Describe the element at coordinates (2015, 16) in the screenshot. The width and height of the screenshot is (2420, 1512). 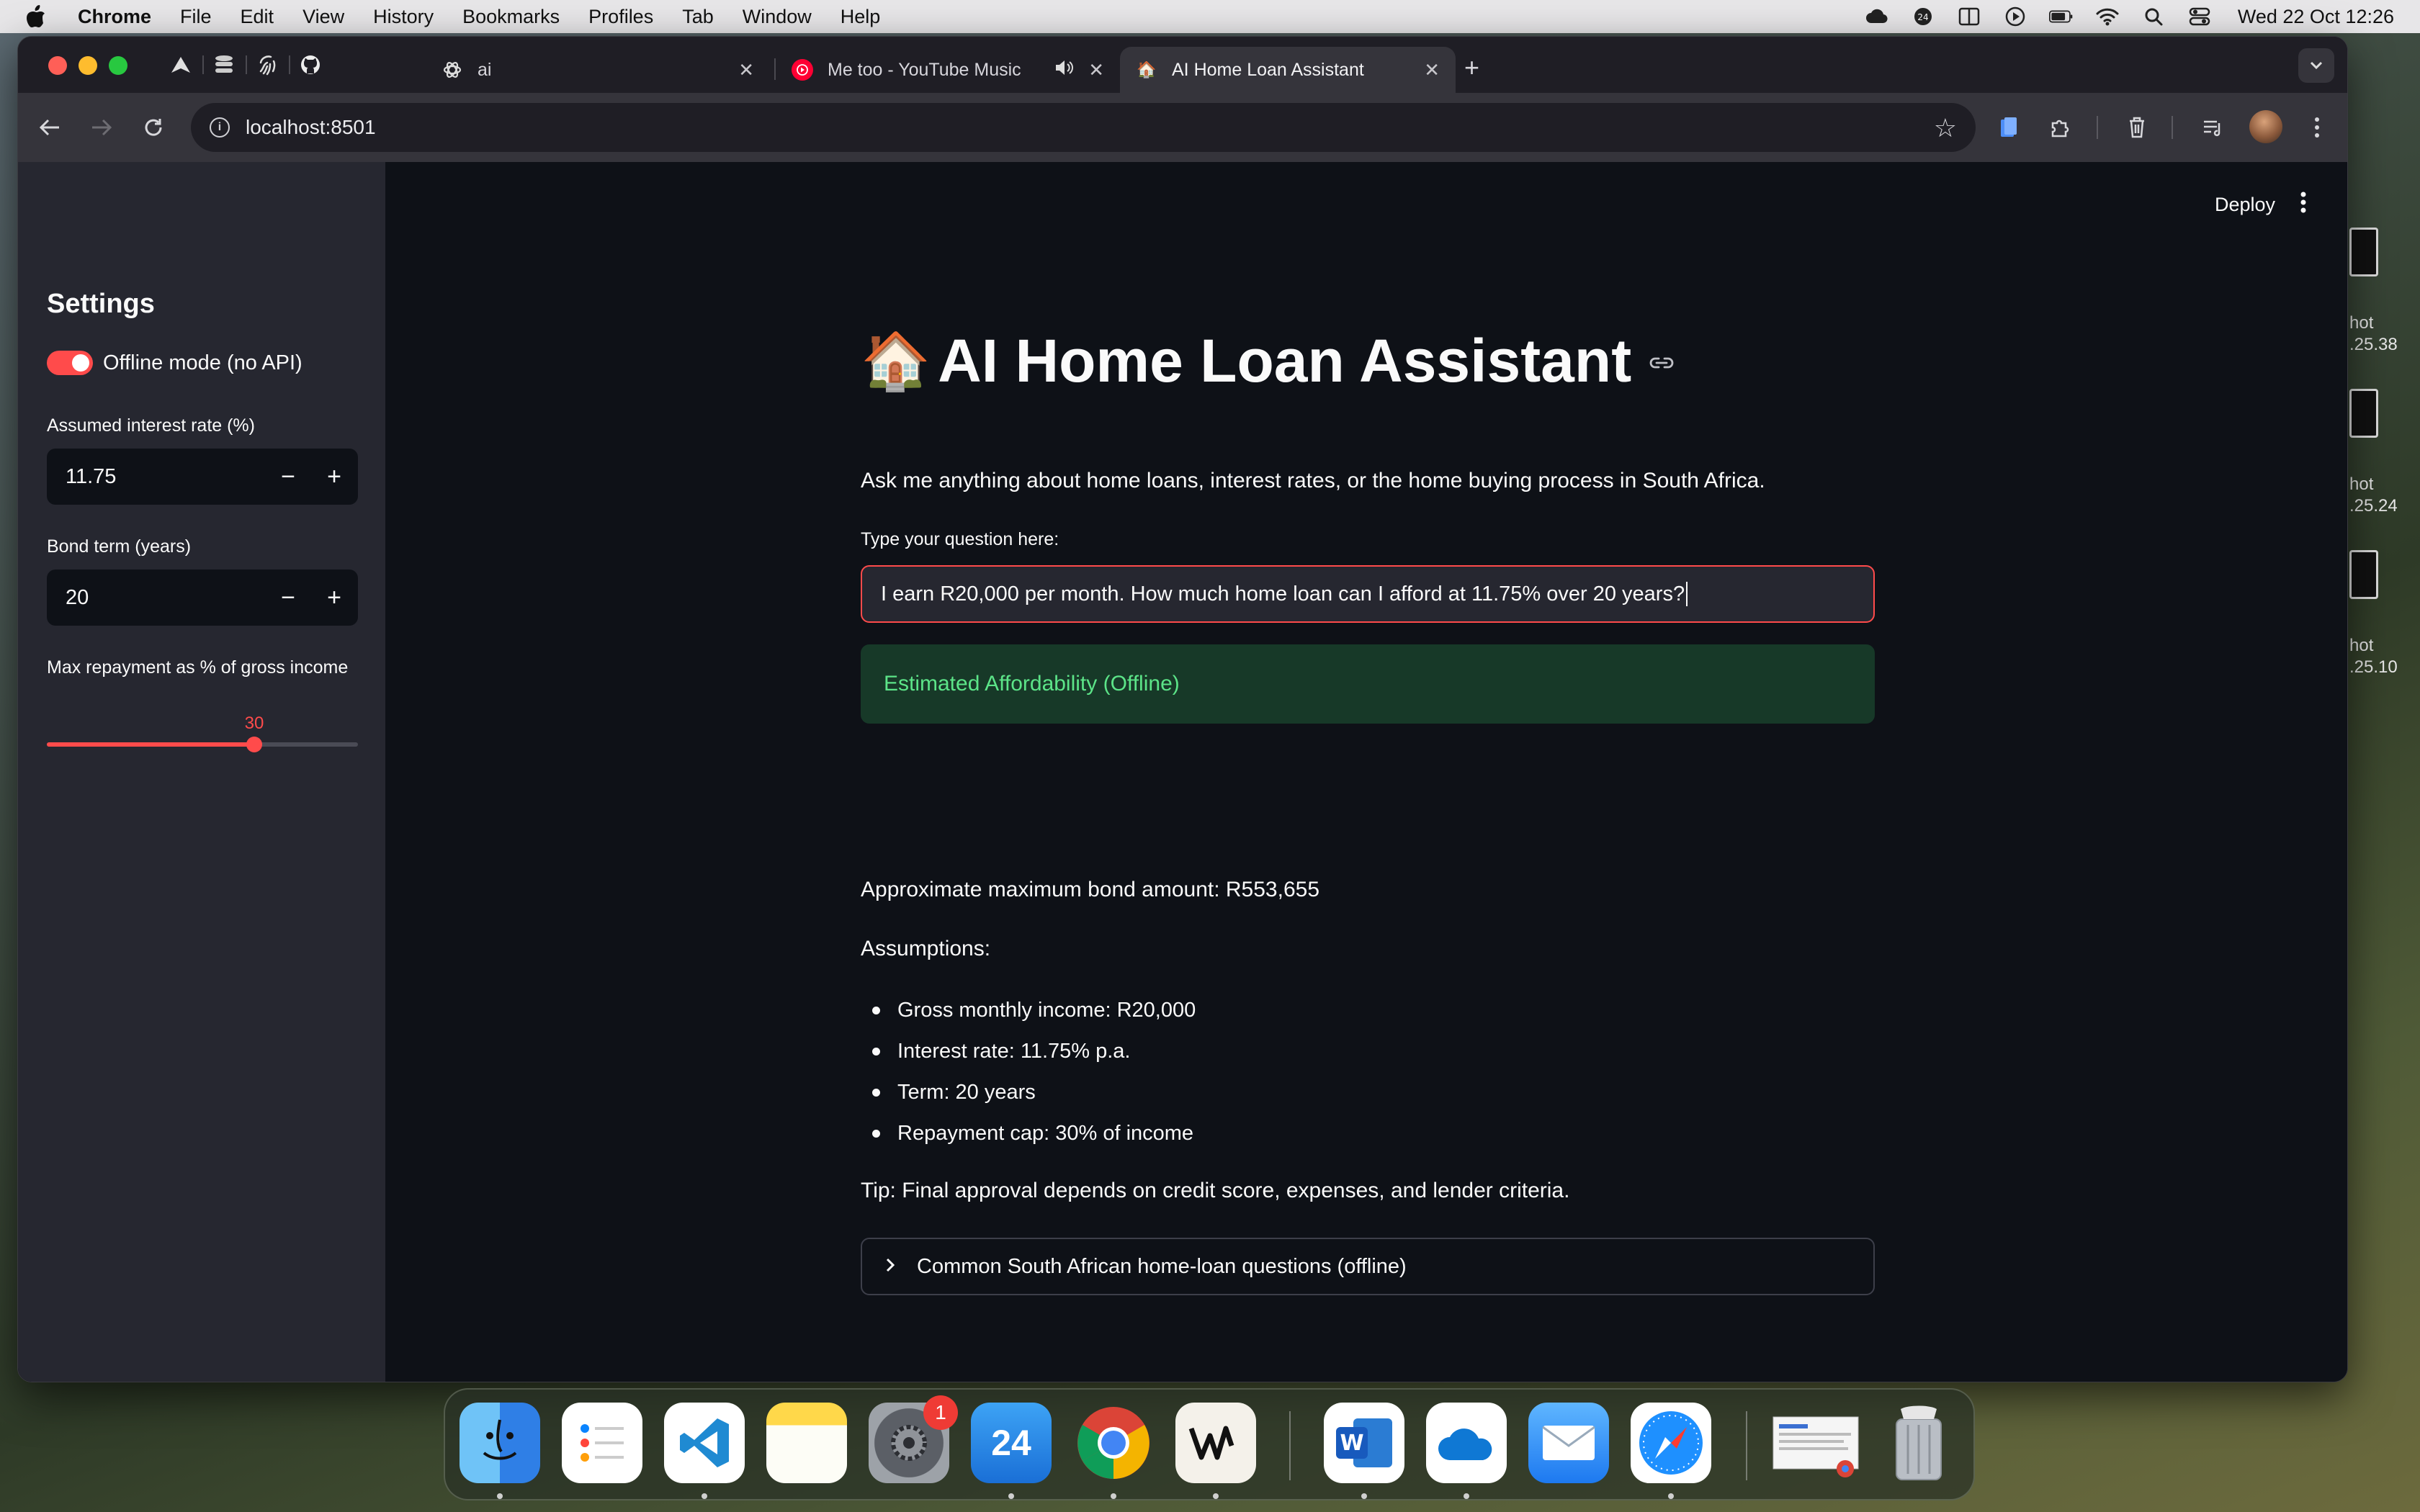
I see `play-icon` at that location.